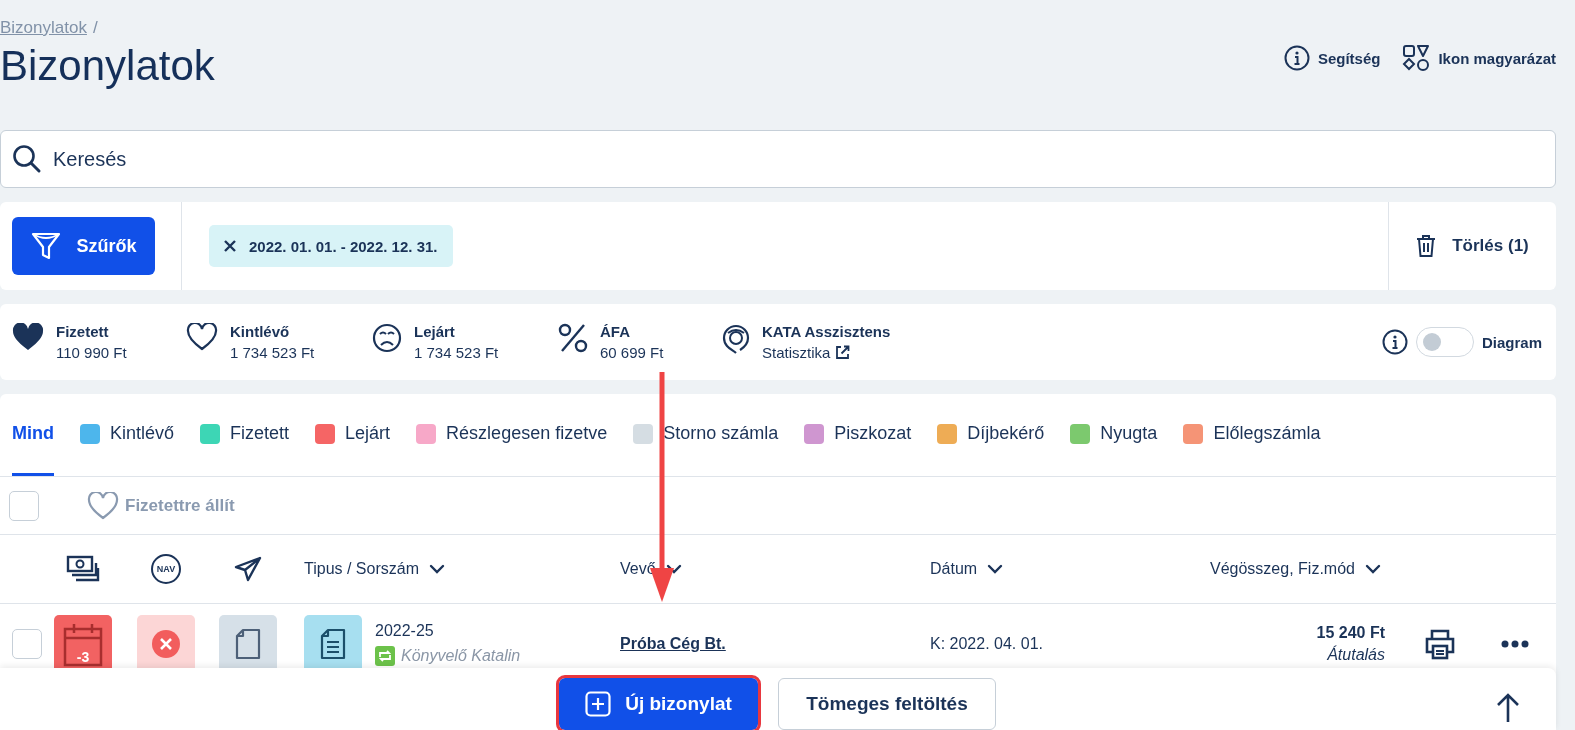 The image size is (1575, 730). What do you see at coordinates (1332, 58) in the screenshot?
I see `help-link: Segítség` at bounding box center [1332, 58].